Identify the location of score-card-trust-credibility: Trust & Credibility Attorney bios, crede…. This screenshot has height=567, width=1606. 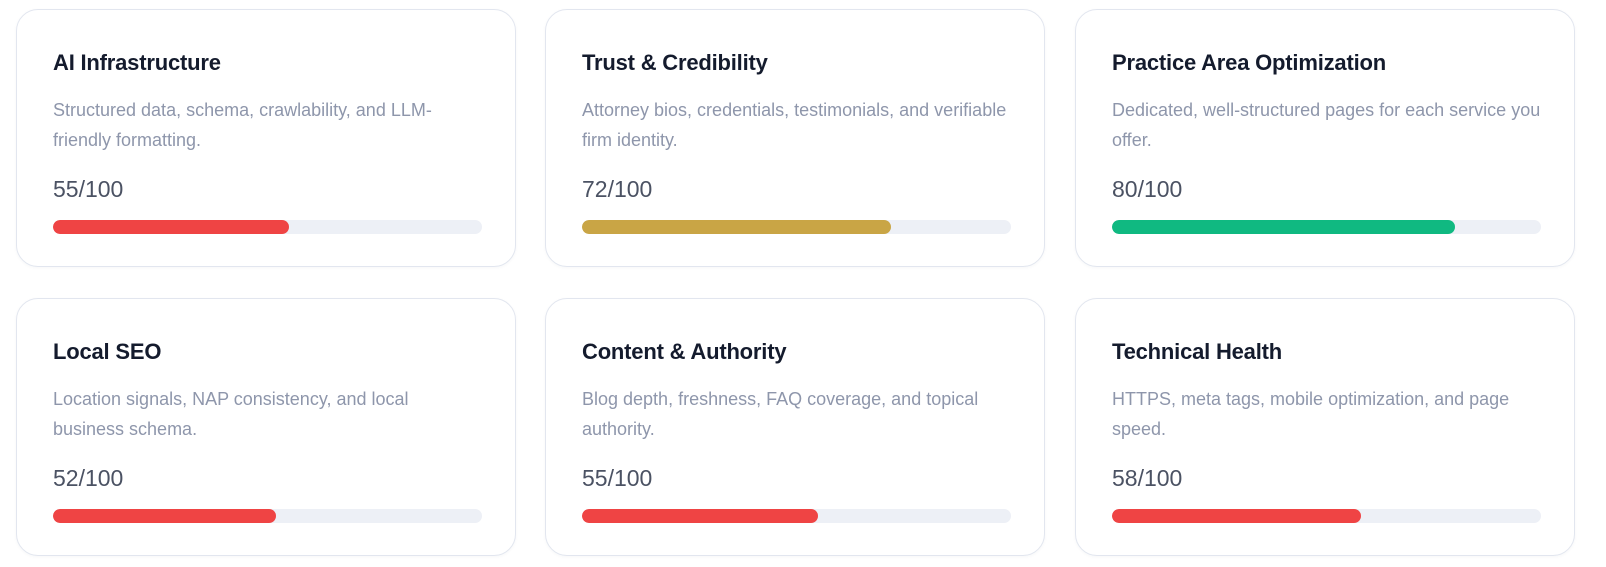
(795, 138).